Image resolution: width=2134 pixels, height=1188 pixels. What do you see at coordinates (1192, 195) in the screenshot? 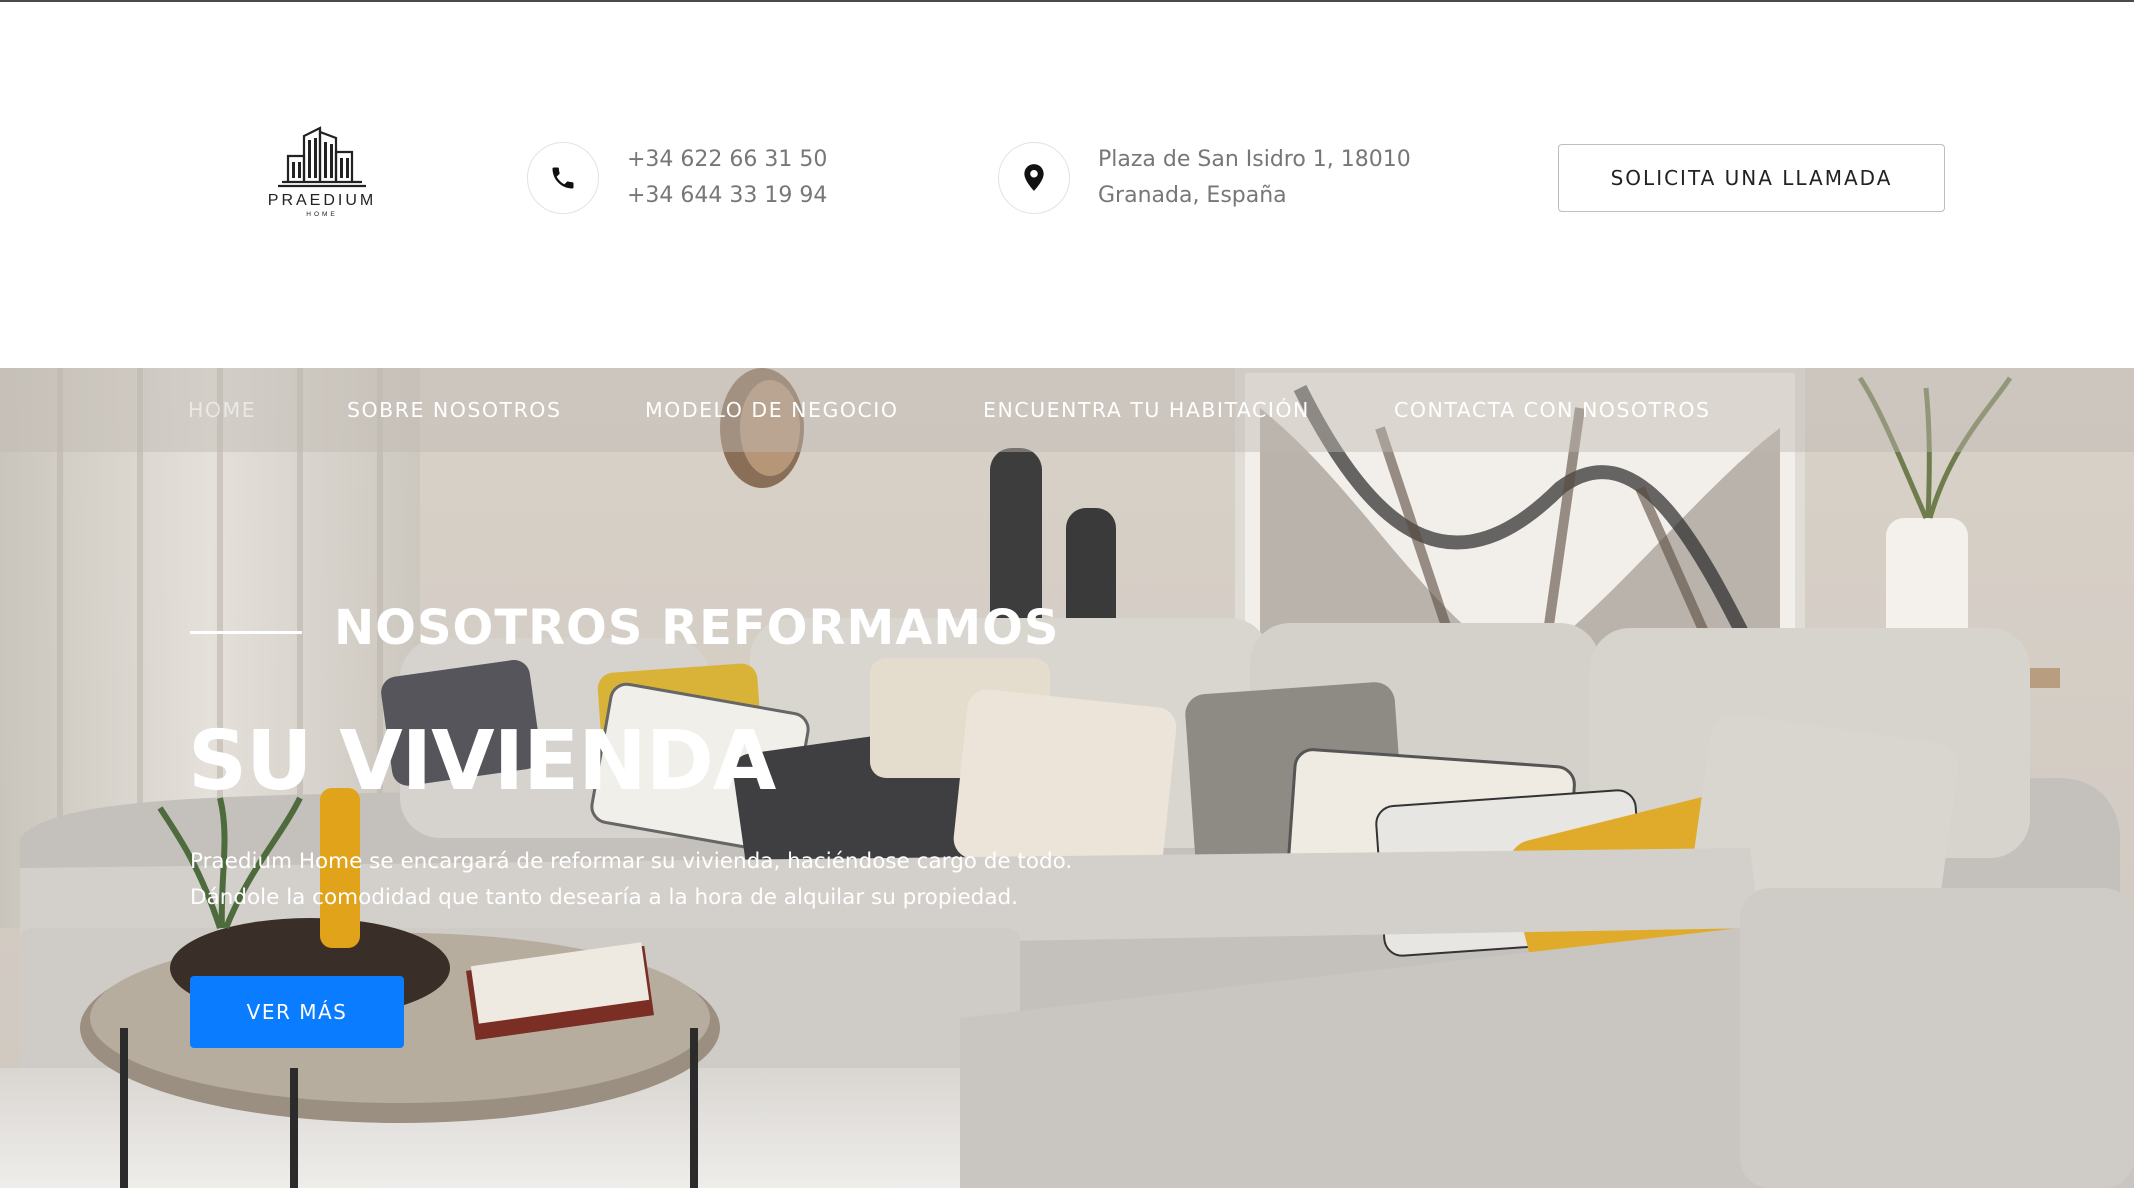
I see `address-line-2: Granada, España` at bounding box center [1192, 195].